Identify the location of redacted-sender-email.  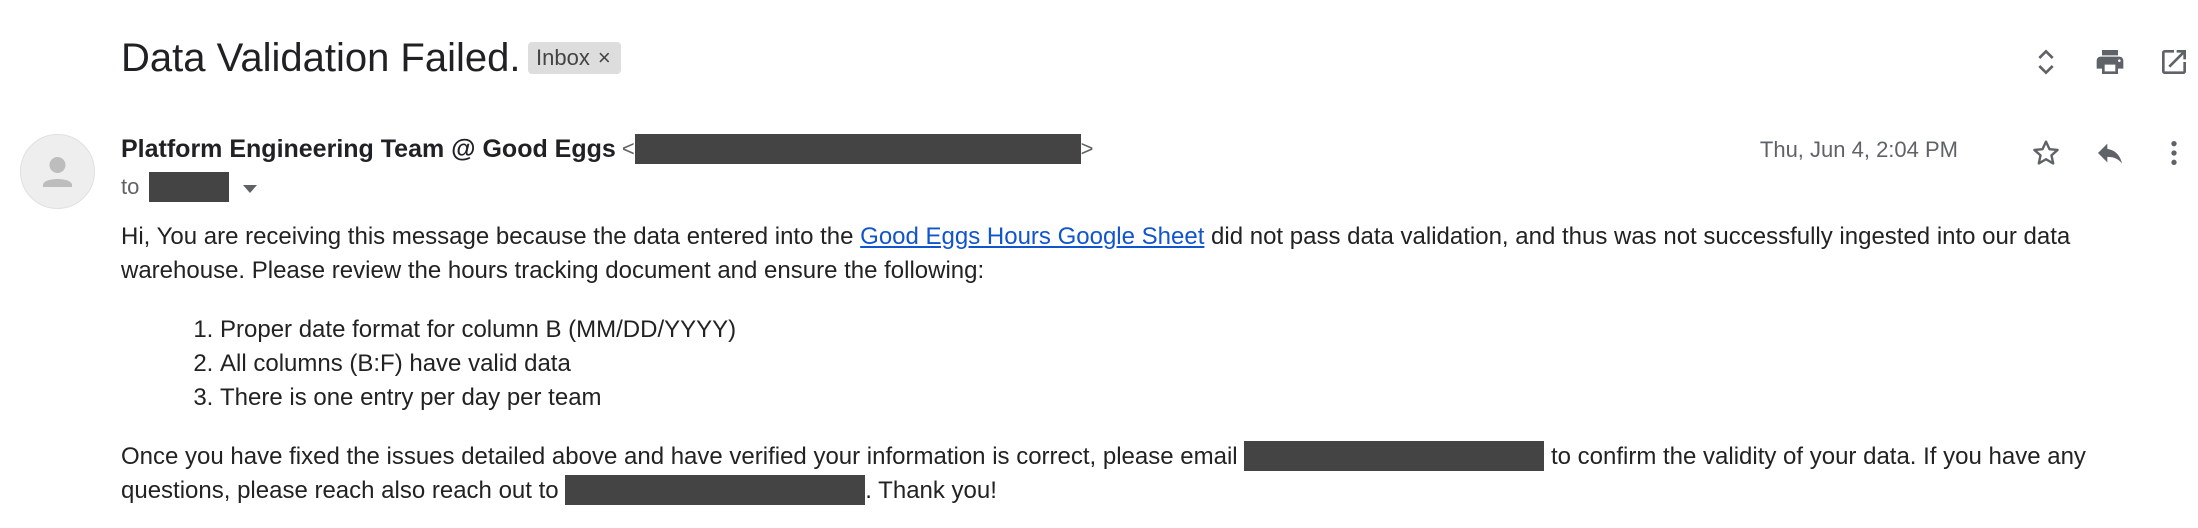
(857, 149).